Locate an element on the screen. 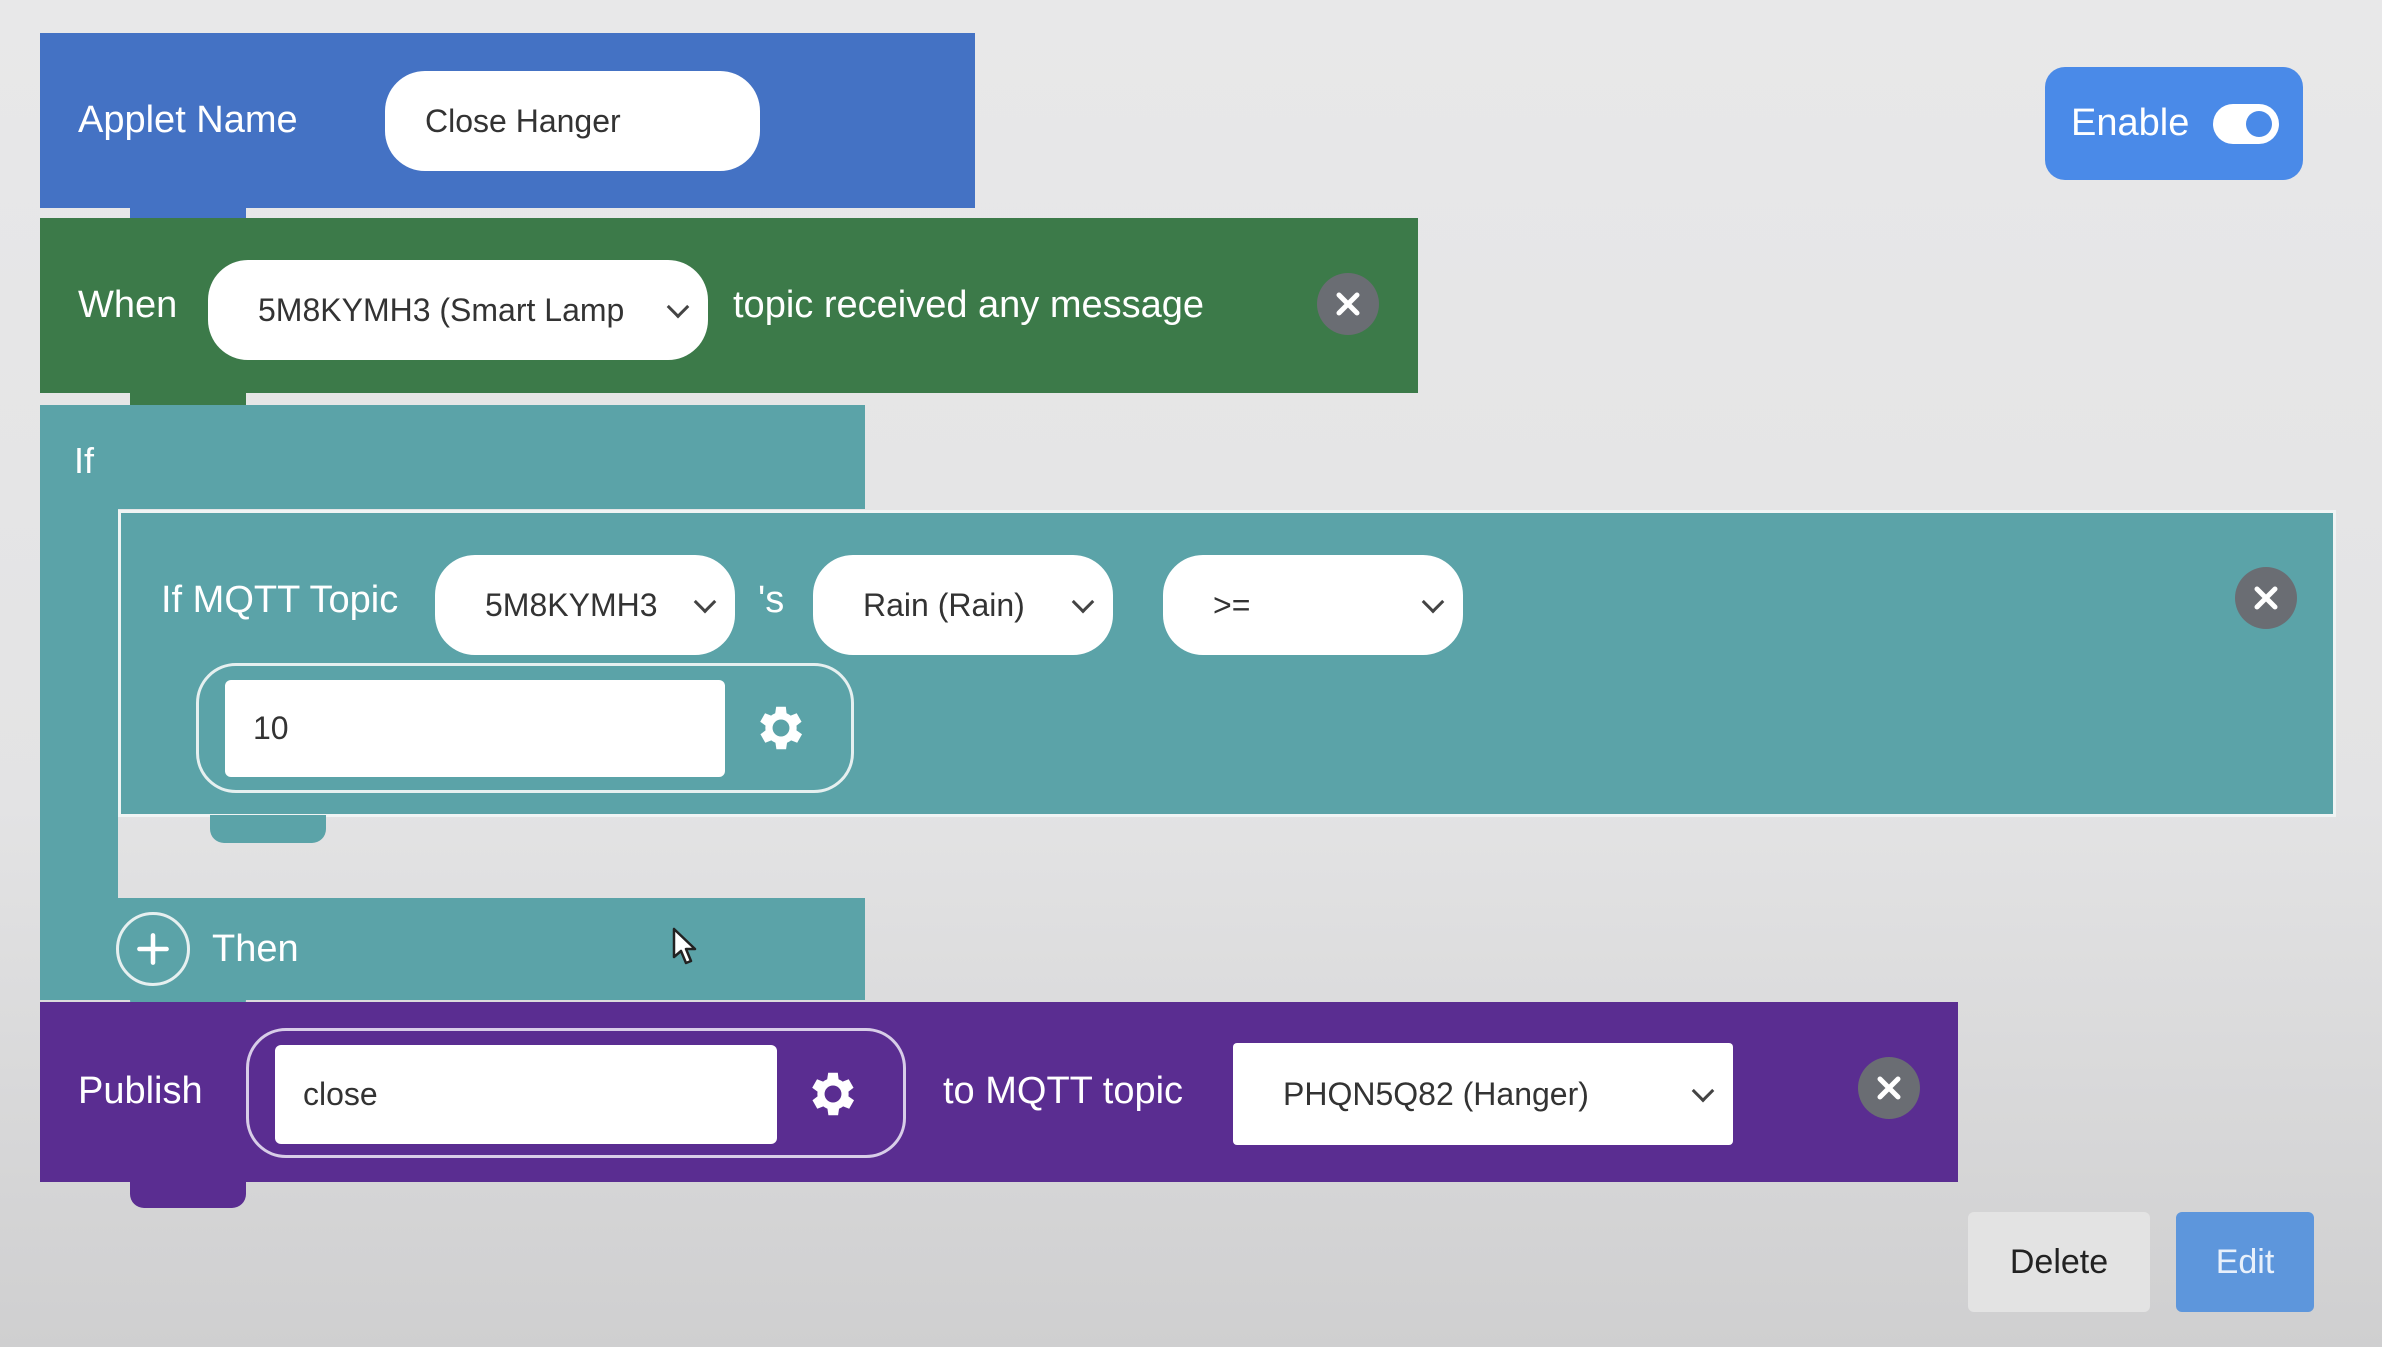 This screenshot has height=1347, width=2382. enable-toggle-button: Enable is located at coordinates (2174, 123).